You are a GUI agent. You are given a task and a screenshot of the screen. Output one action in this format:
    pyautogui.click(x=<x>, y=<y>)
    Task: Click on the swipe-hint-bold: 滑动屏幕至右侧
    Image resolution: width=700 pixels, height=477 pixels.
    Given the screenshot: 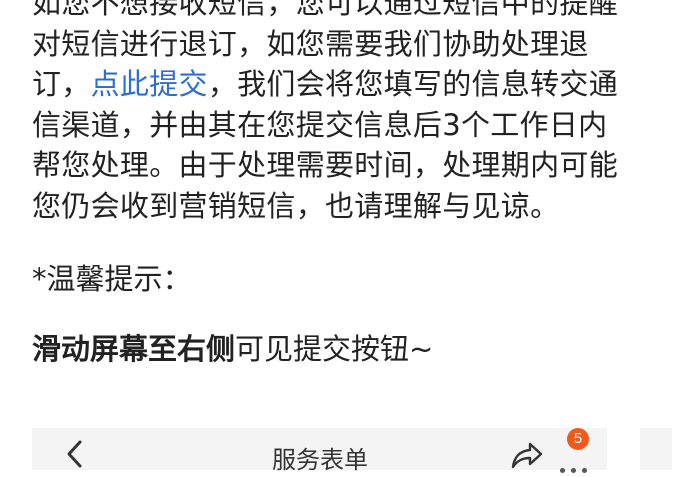 What is the action you would take?
    pyautogui.click(x=134, y=349)
    